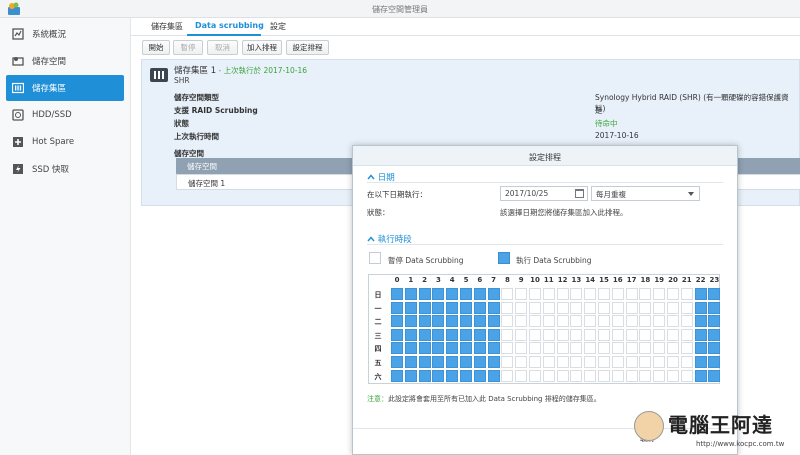 This screenshot has height=455, width=800. What do you see at coordinates (65, 88) in the screenshot?
I see `sidebar-item-storage-pool: 儲存集區` at bounding box center [65, 88].